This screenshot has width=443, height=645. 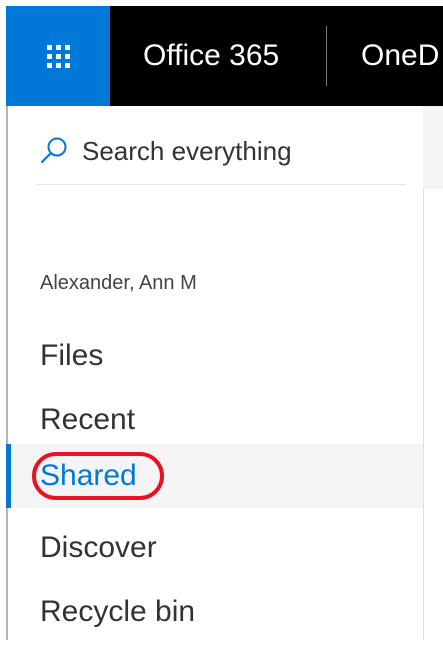 What do you see at coordinates (215, 610) in the screenshot?
I see `nav-item-recycle-bin: Recycle bin` at bounding box center [215, 610].